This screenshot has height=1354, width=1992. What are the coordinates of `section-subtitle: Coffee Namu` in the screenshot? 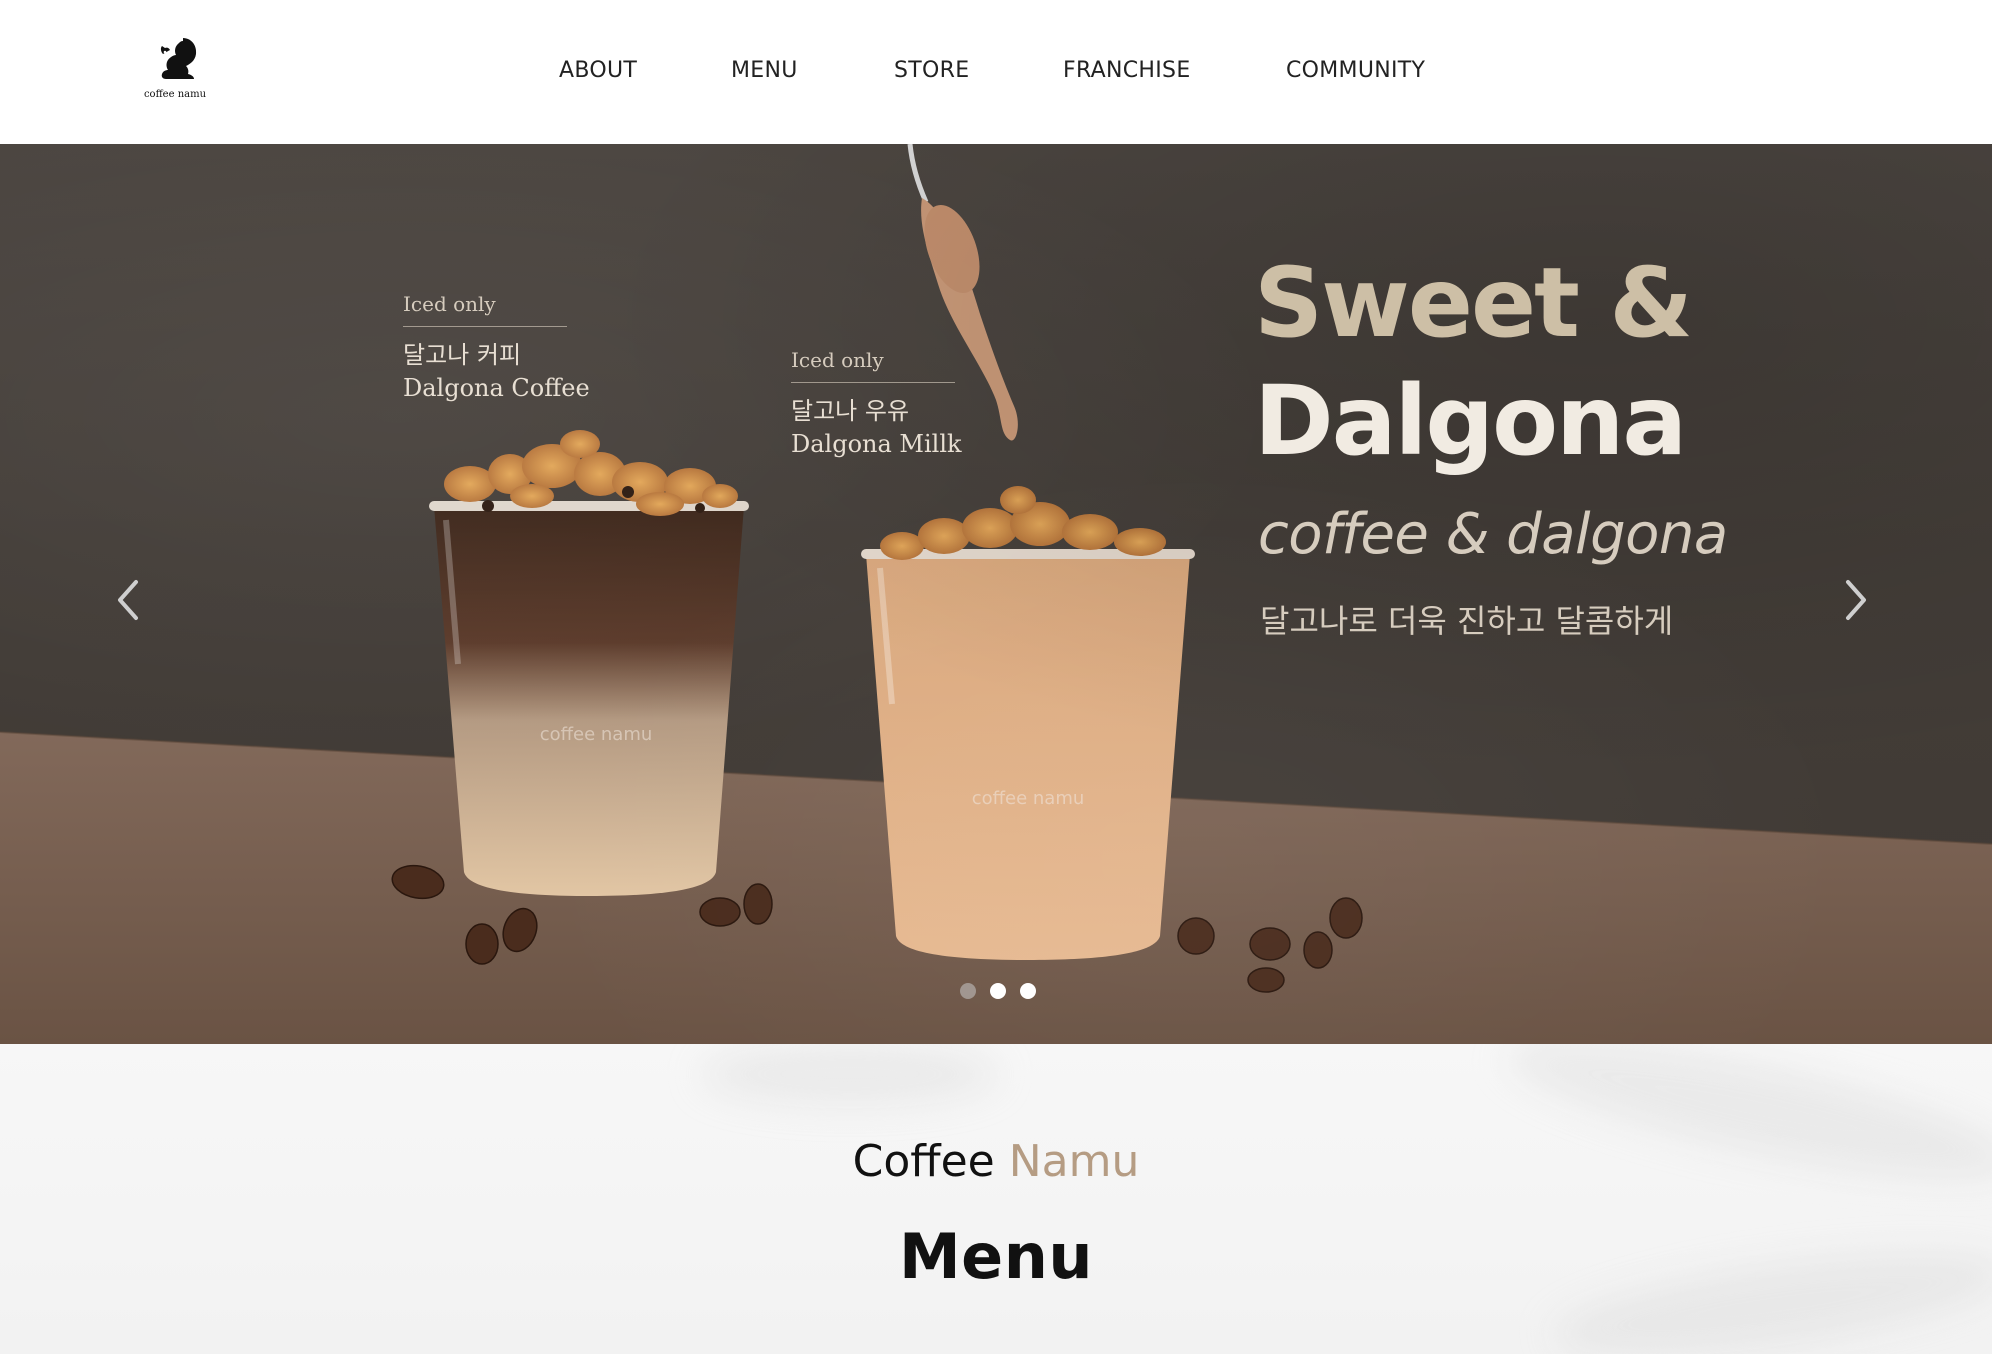 It's located at (996, 1161).